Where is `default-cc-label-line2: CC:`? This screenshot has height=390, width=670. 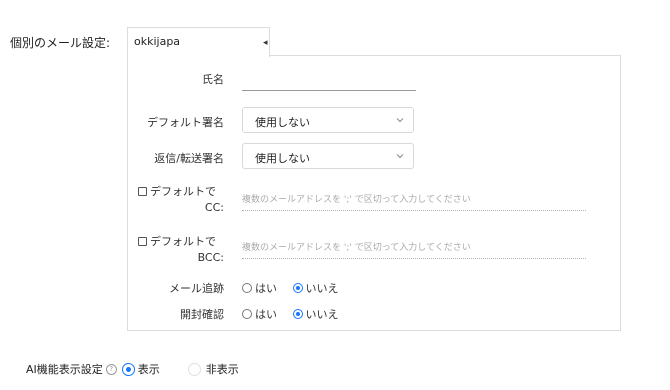
default-cc-label-line2: CC: is located at coordinates (214, 207).